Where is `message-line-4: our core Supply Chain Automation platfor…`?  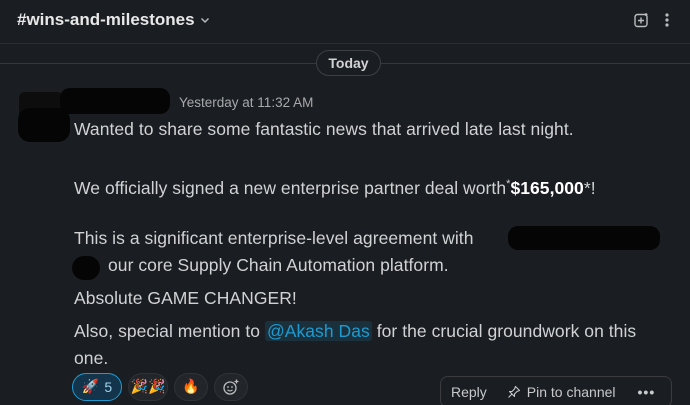 message-line-4: our core Supply Chain Automation platfor… is located at coordinates (278, 265).